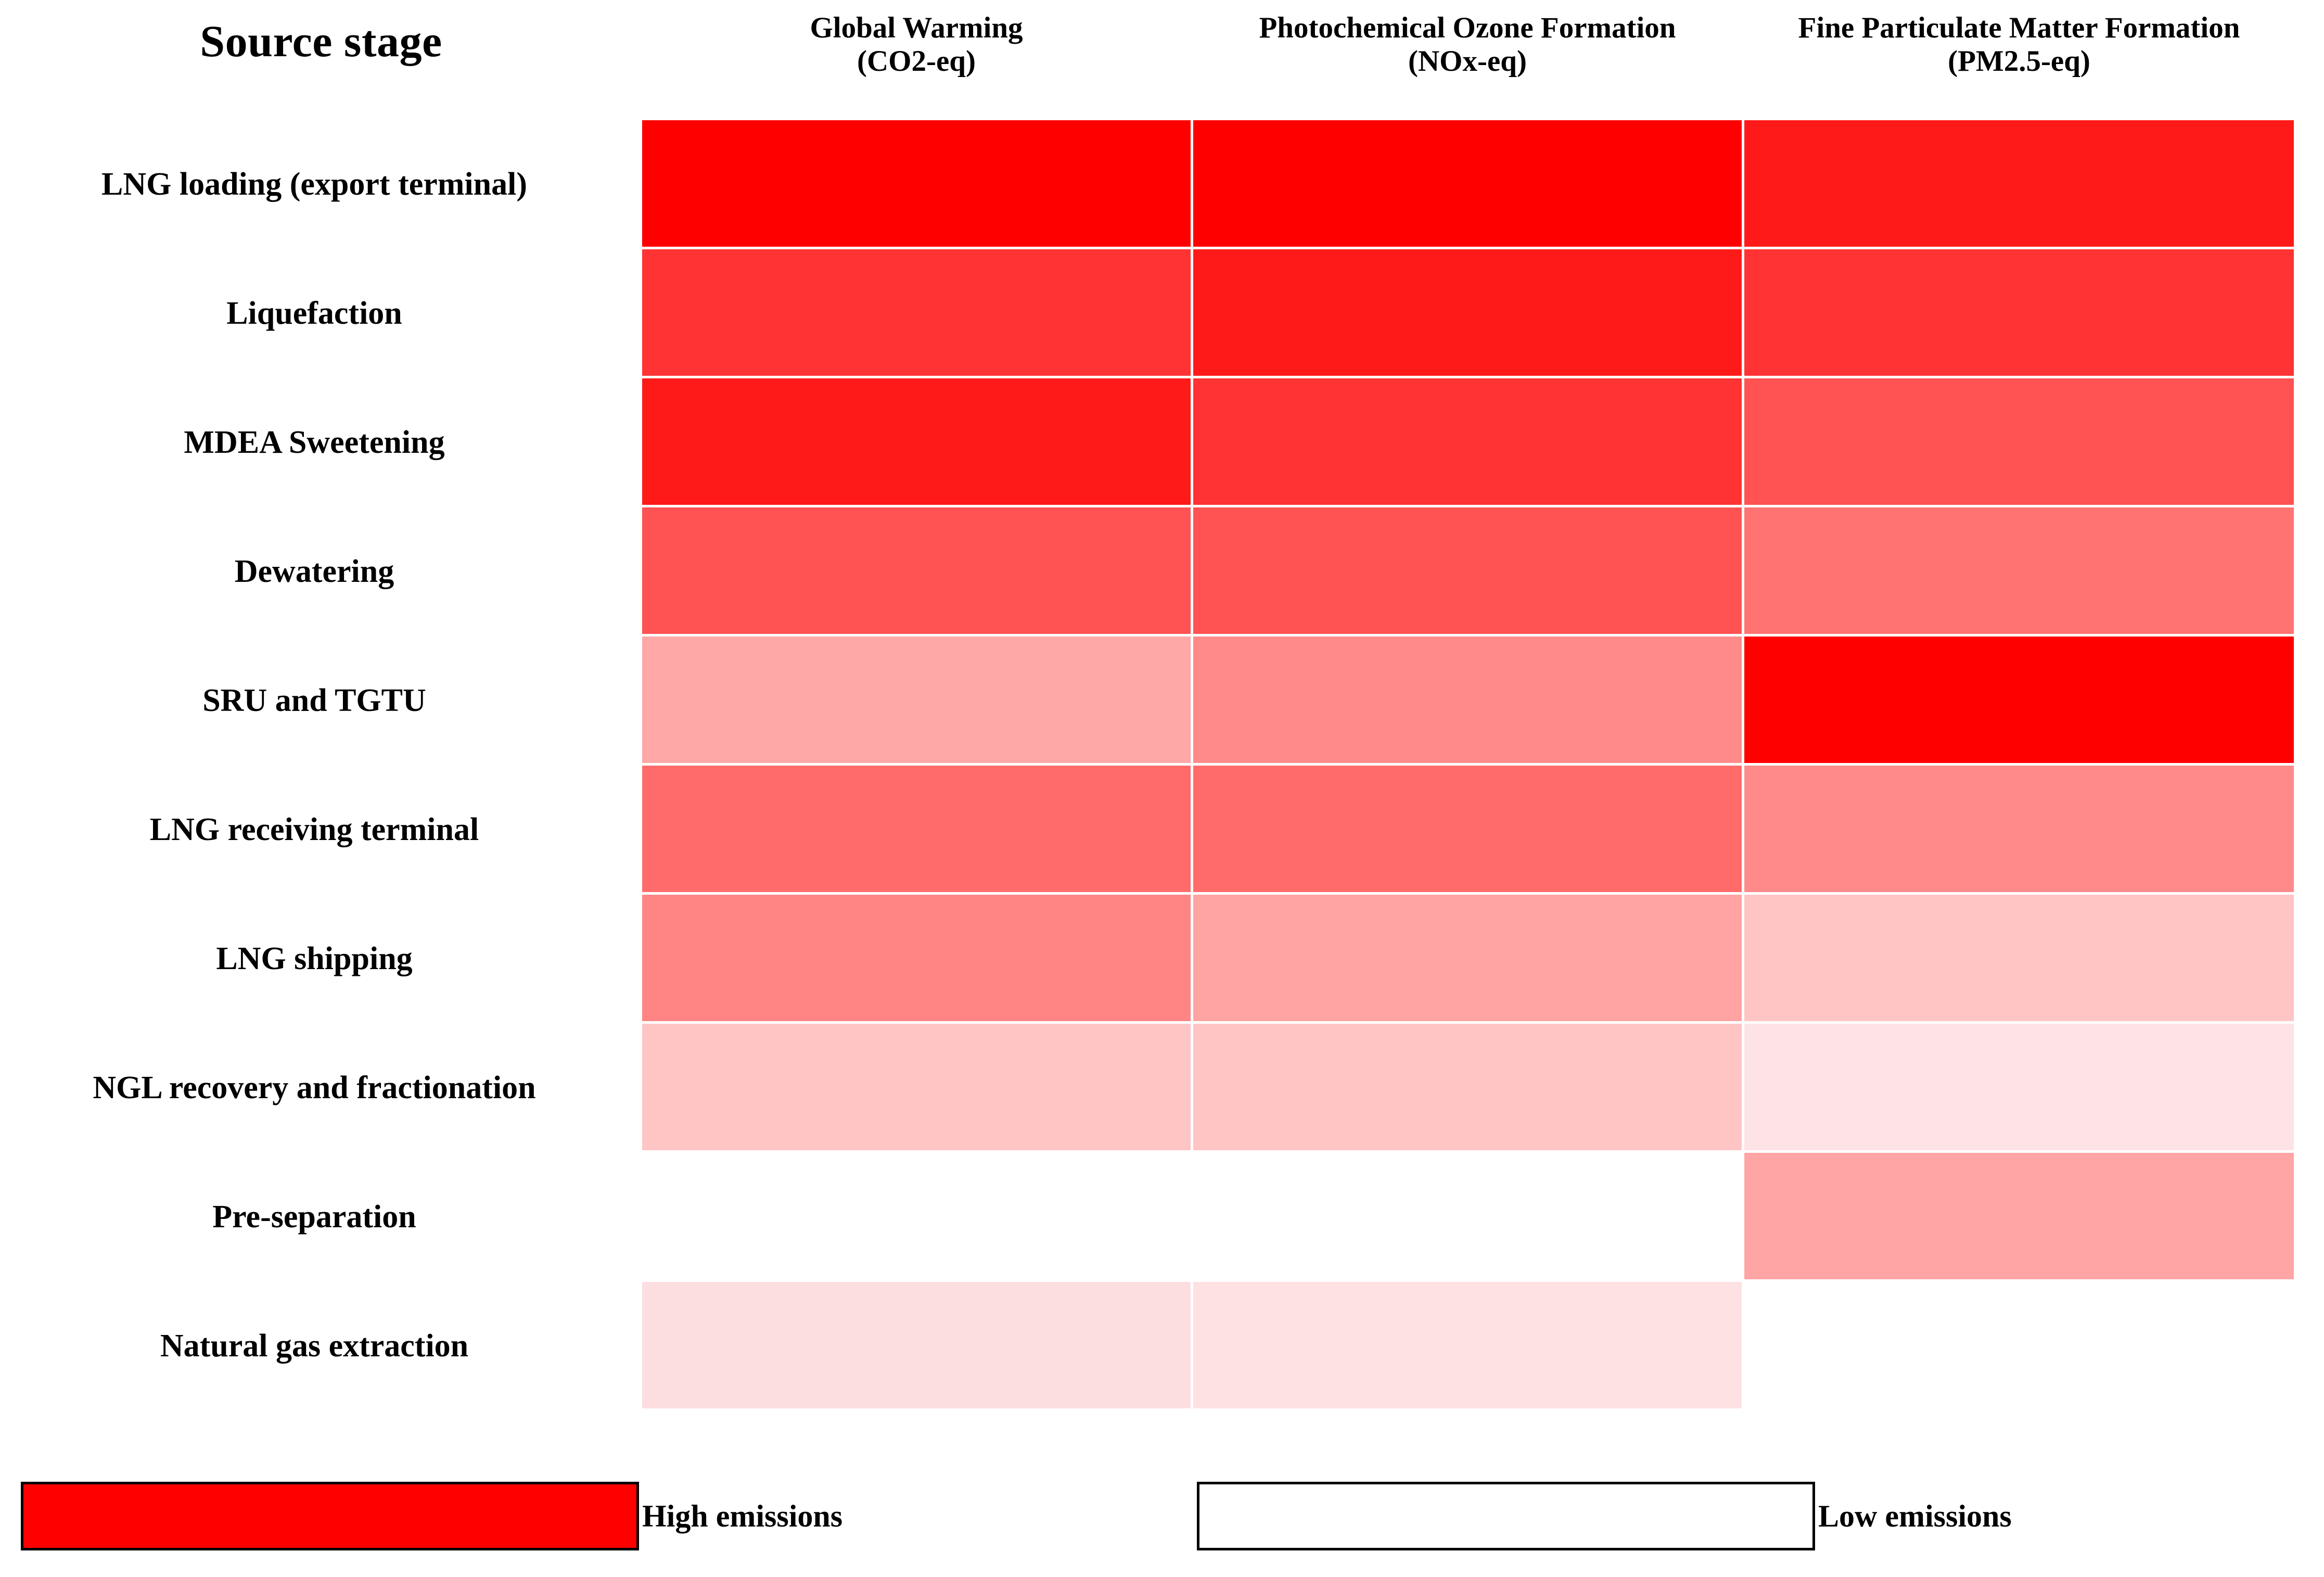 Image resolution: width=2324 pixels, height=1577 pixels. What do you see at coordinates (1467, 27) in the screenshot?
I see `column-header-name: Photochemical Ozone Formation` at bounding box center [1467, 27].